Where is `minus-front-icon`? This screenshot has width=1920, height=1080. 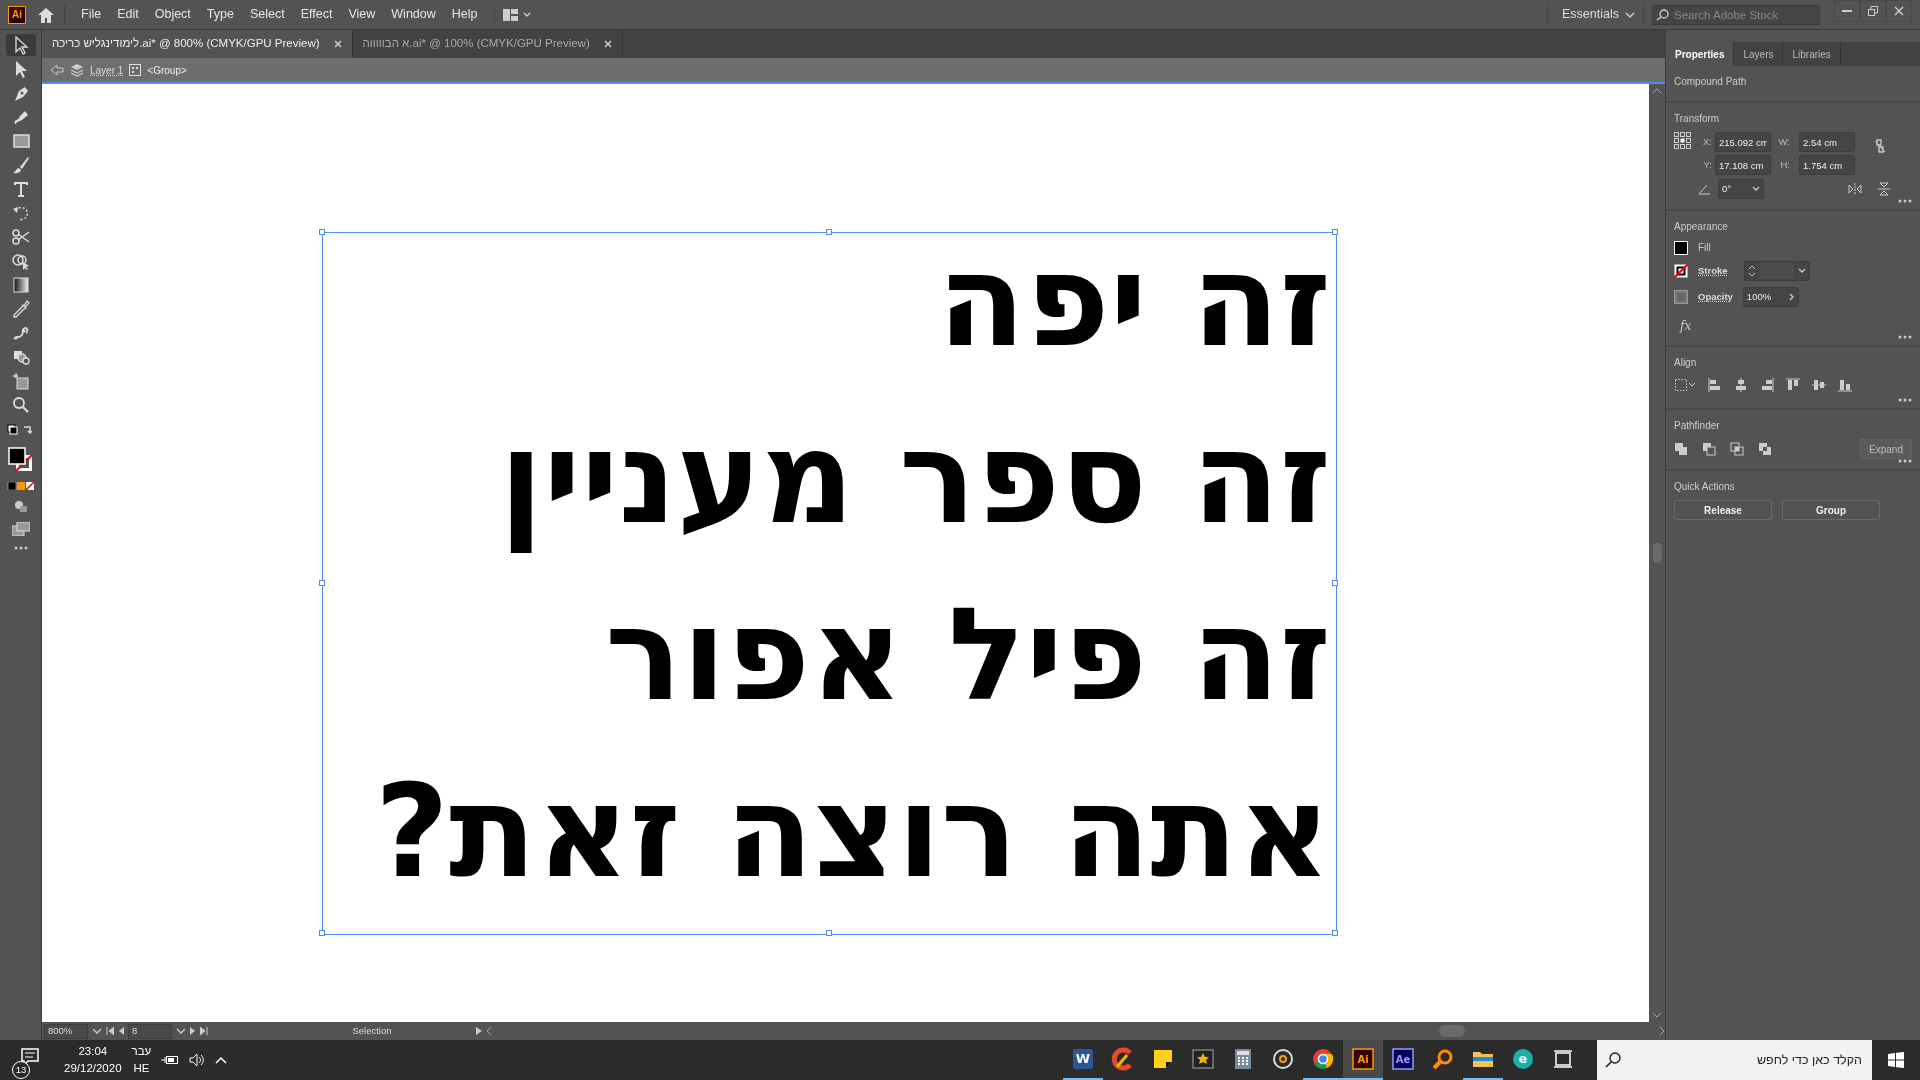
minus-front-icon is located at coordinates (1709, 449).